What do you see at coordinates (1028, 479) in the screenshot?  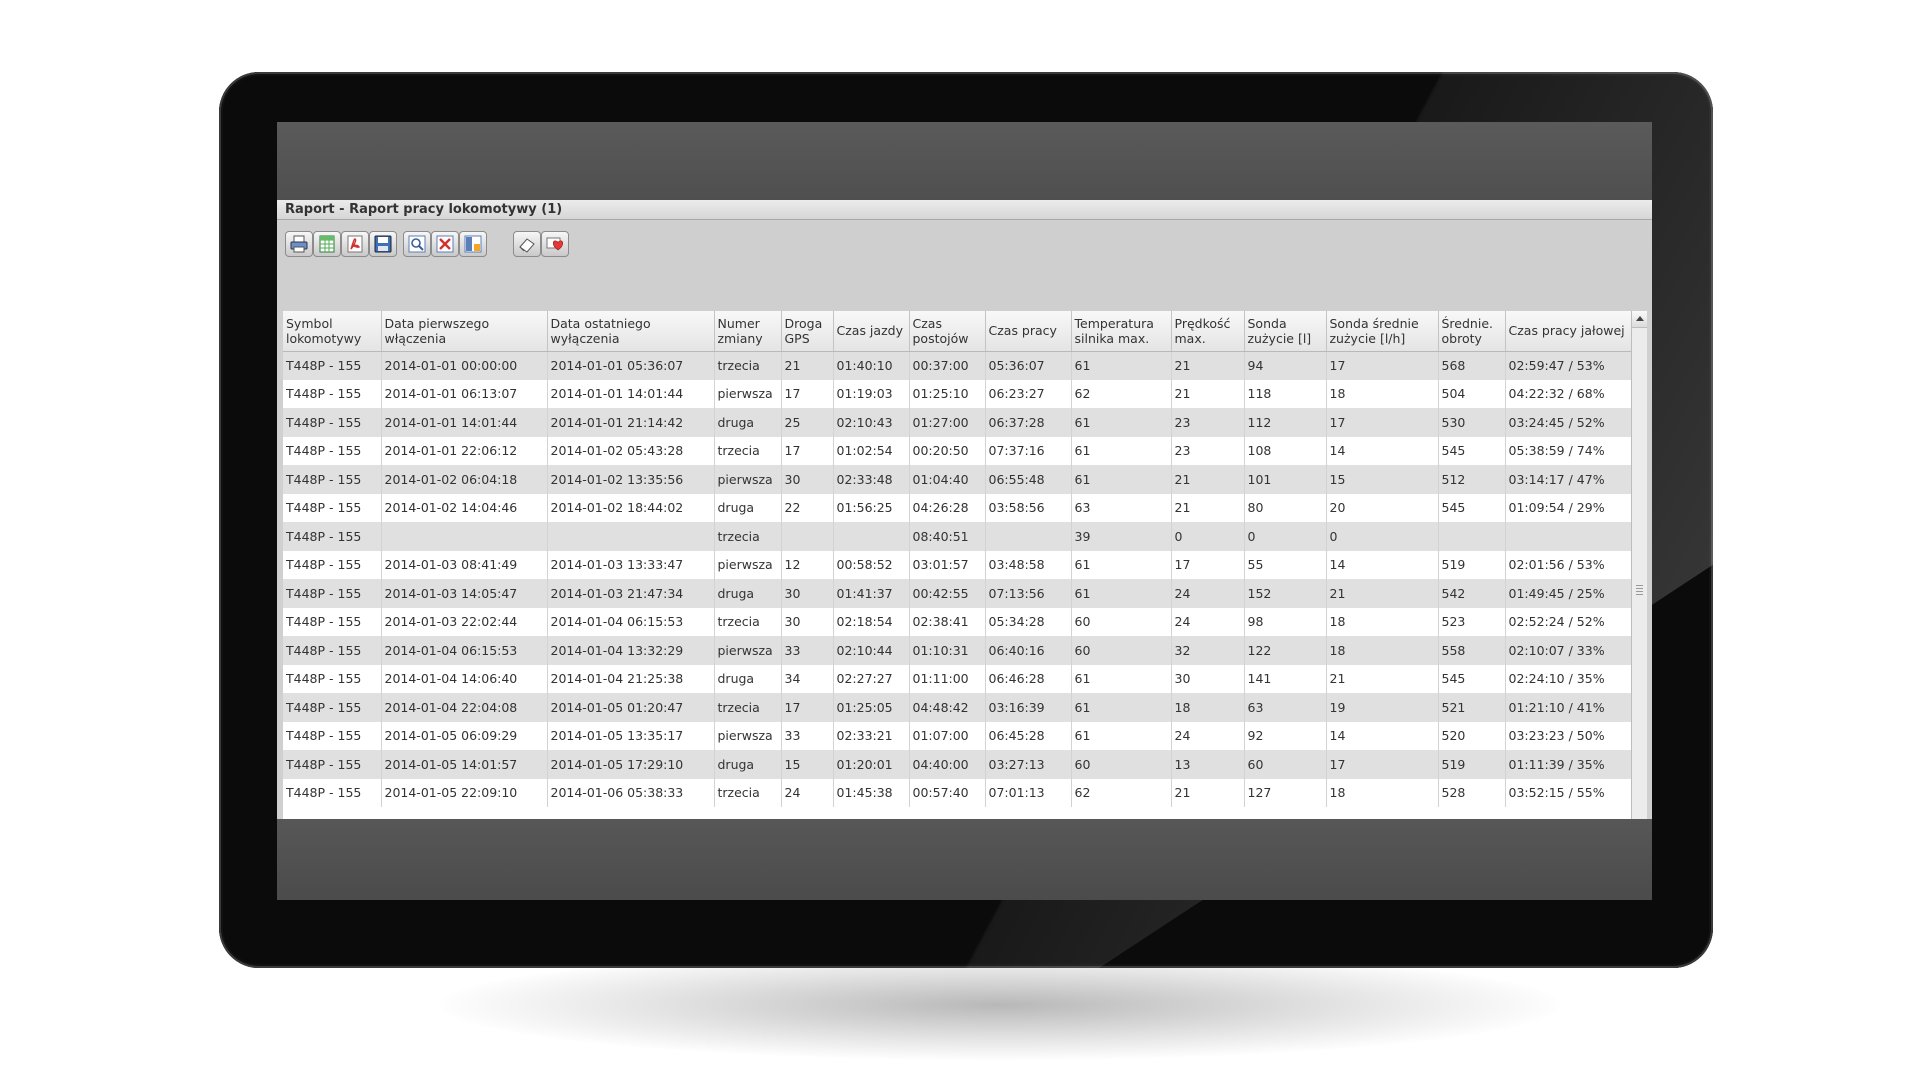 I see `table-cell: 06:55:48` at bounding box center [1028, 479].